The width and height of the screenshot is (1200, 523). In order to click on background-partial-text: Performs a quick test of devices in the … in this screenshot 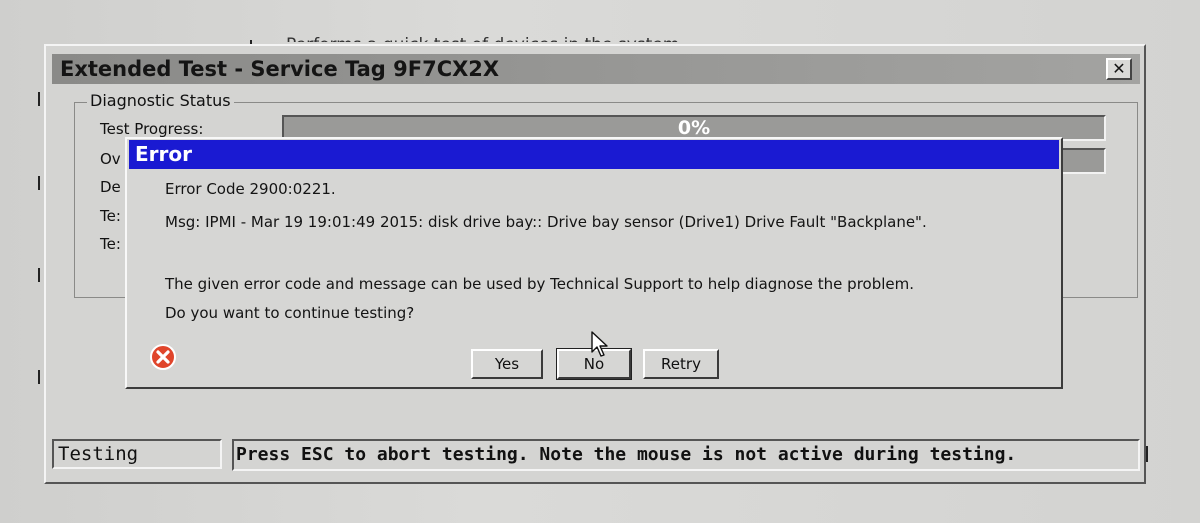, I will do `click(482, 37)`.